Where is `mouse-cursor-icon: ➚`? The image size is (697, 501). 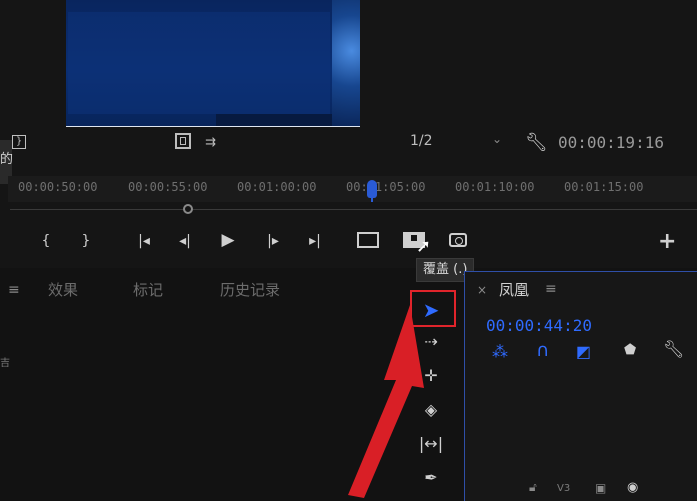
mouse-cursor-icon: ➚ is located at coordinates (424, 246).